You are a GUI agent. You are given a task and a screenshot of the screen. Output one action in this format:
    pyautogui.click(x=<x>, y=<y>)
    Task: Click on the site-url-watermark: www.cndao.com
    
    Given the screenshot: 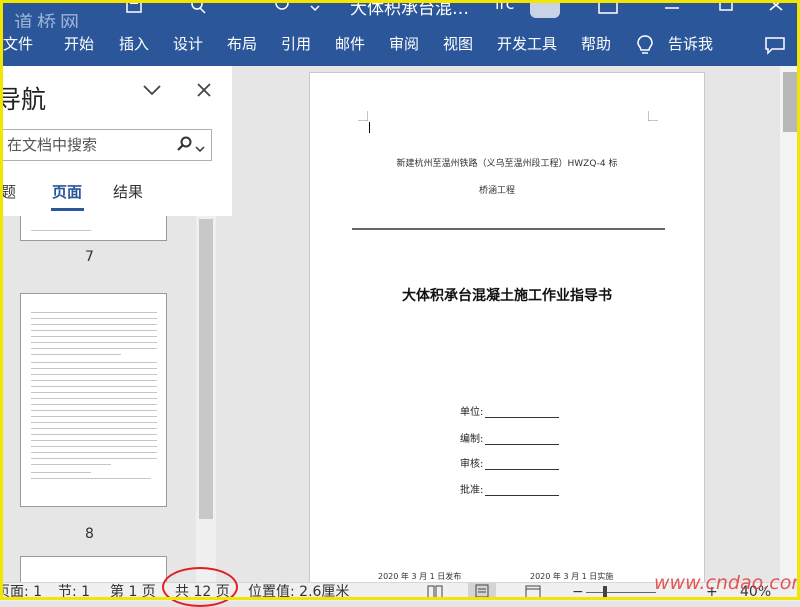 What is the action you would take?
    pyautogui.click(x=727, y=583)
    